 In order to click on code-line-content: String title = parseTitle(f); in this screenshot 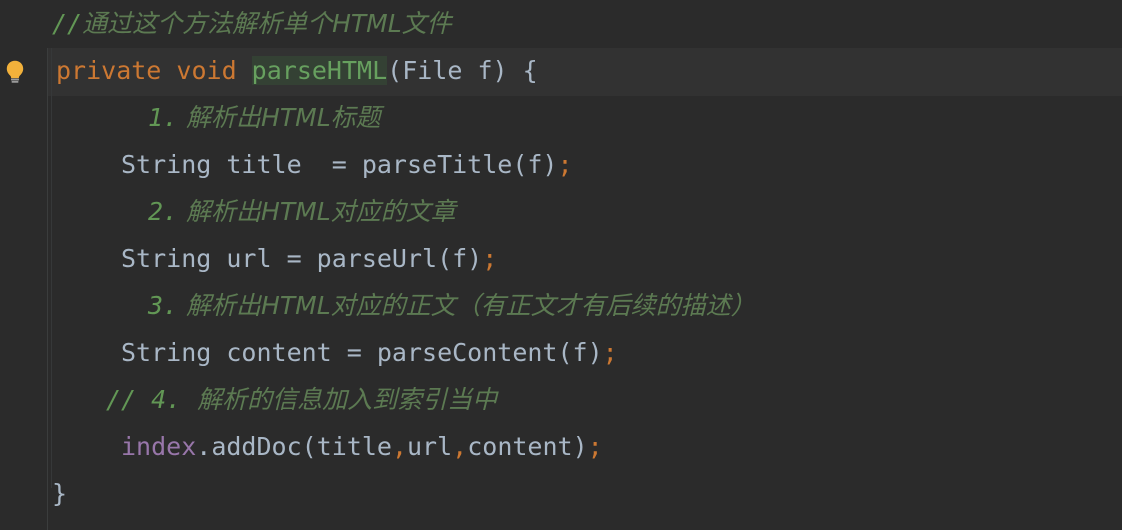, I will do `click(347, 164)`.